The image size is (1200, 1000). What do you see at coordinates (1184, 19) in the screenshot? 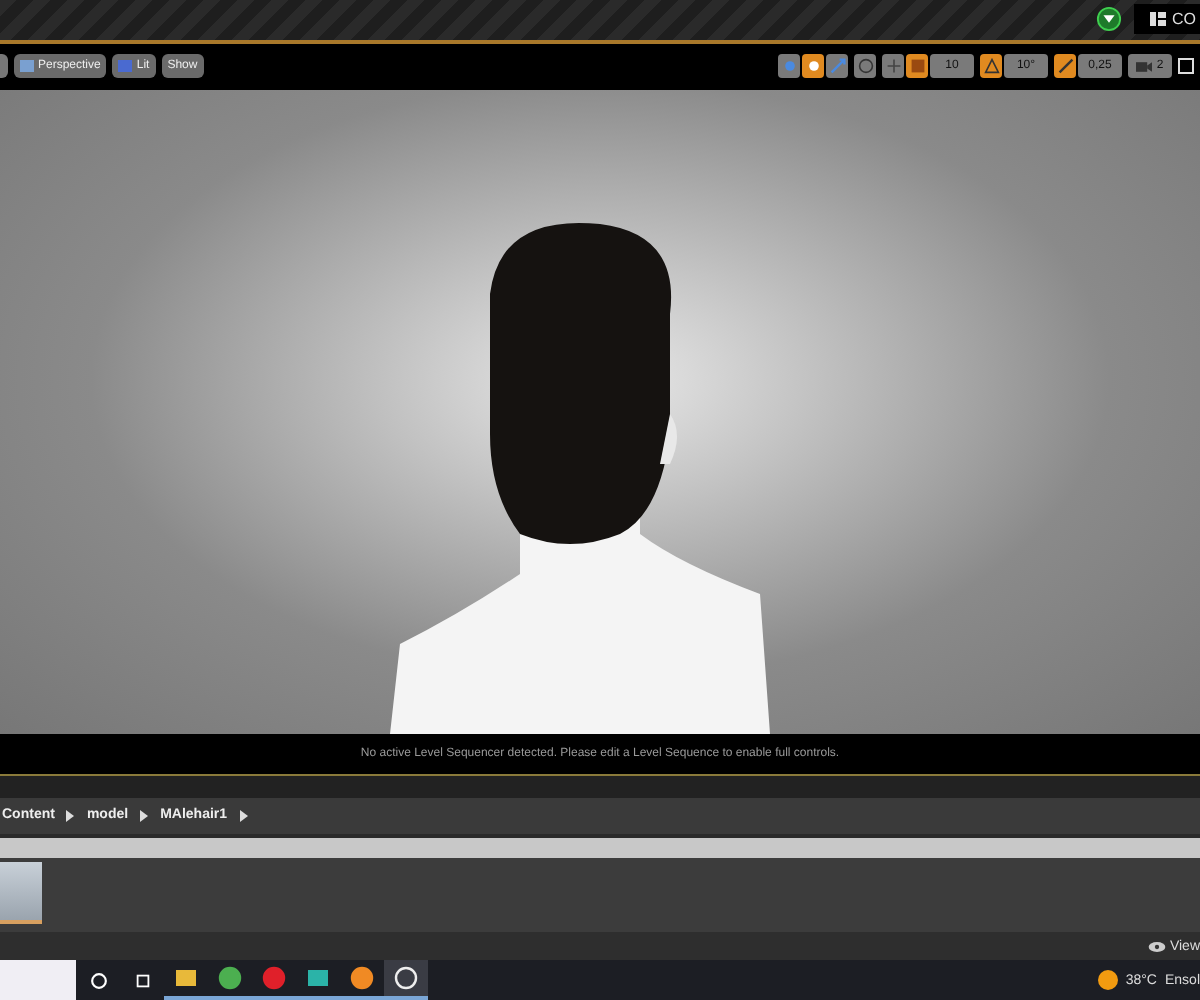
I see `account-text: CO` at bounding box center [1184, 19].